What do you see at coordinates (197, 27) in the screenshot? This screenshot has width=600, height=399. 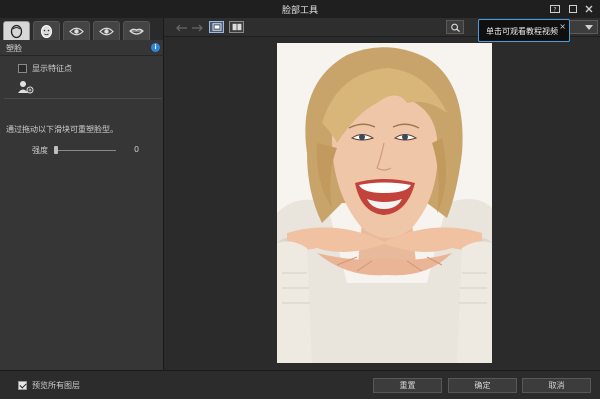 I see `redo-icon` at bounding box center [197, 27].